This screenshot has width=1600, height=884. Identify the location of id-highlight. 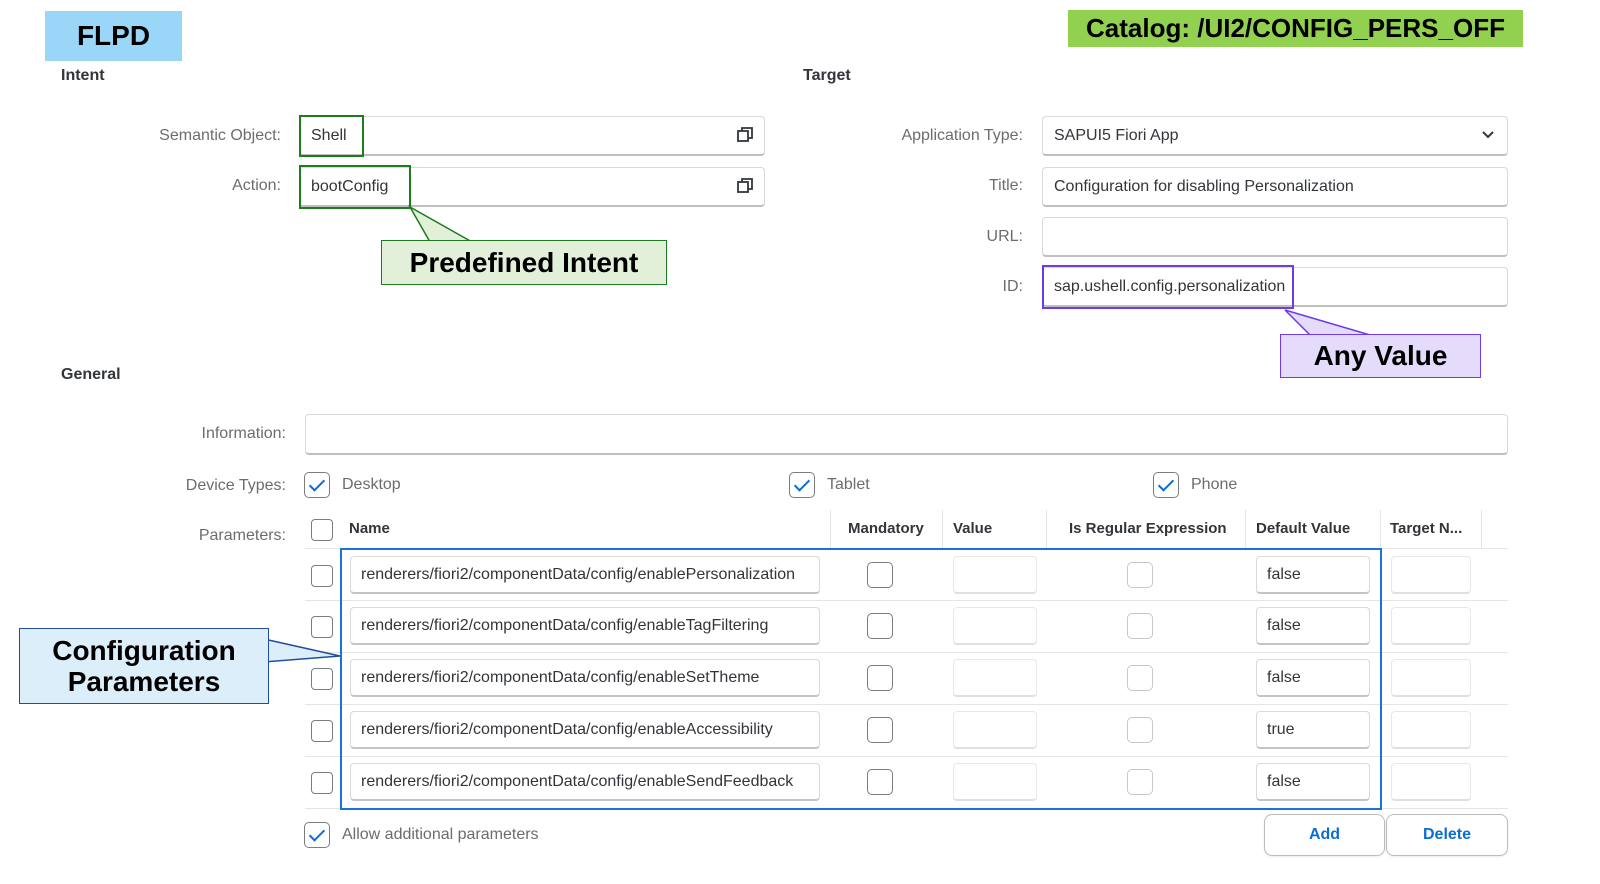
(1168, 287).